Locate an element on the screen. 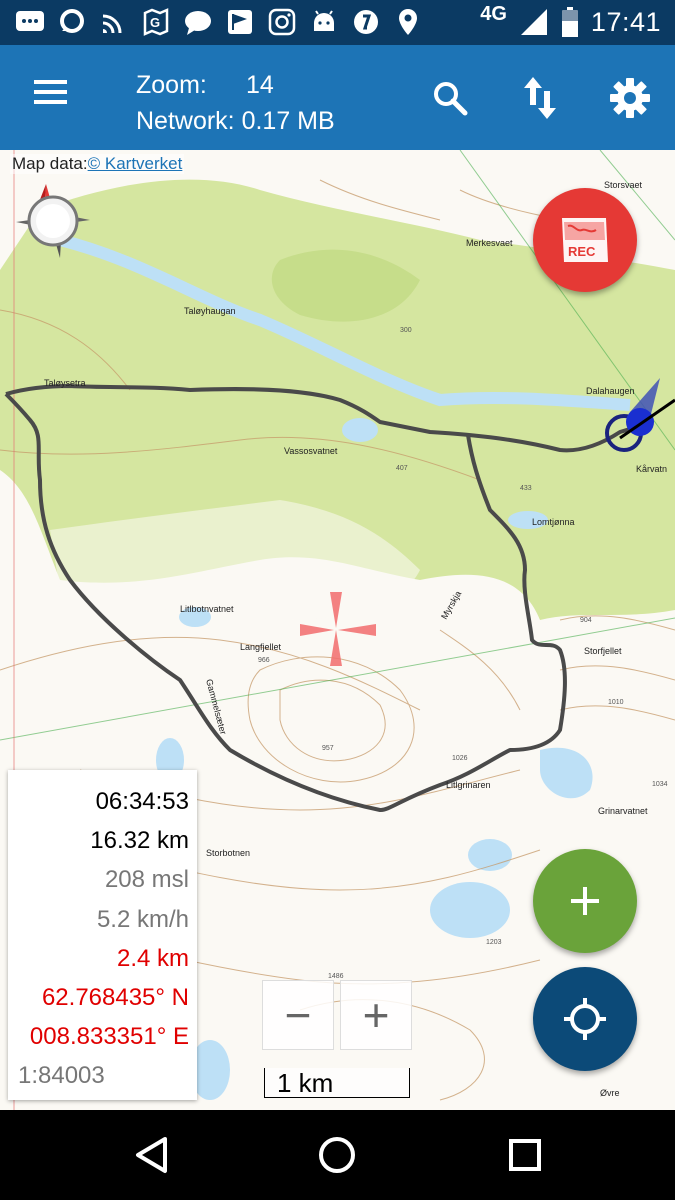  map-label: Gammelsæter is located at coordinates (216, 707).